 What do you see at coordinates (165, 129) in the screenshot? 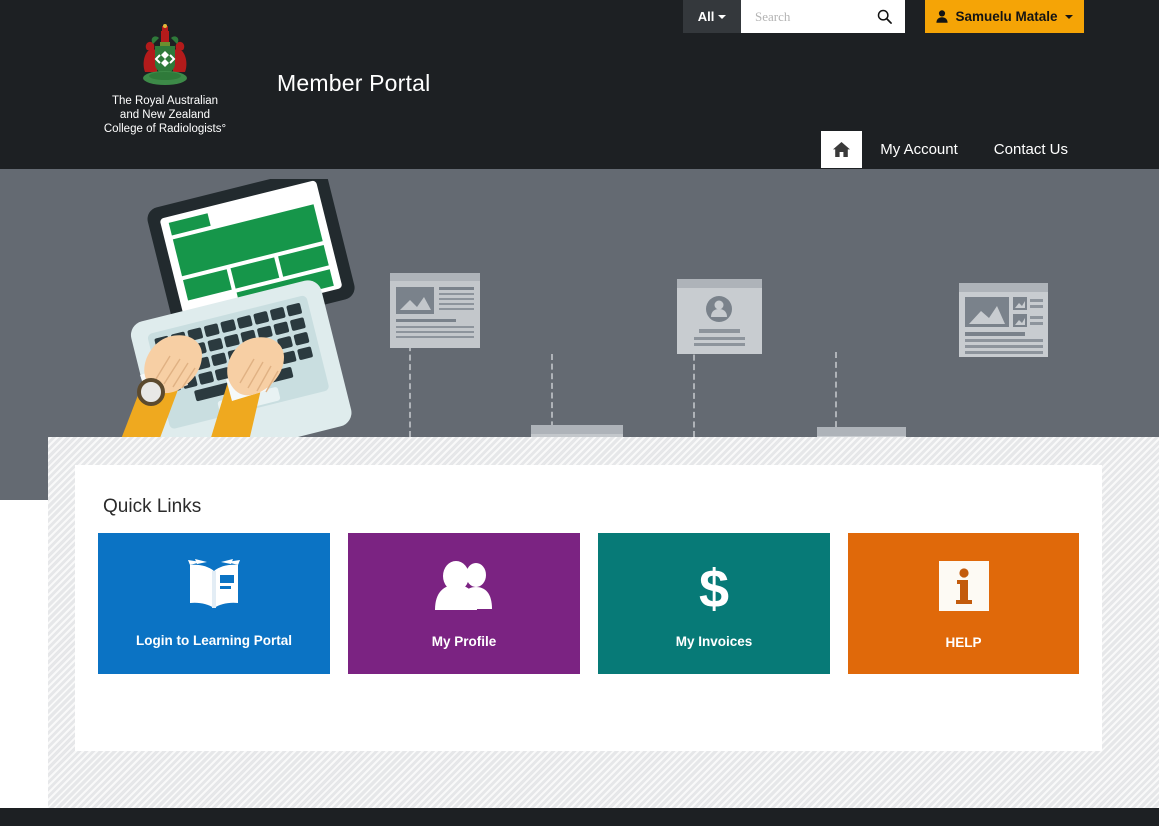
I see `brand-line-3: College of Radiologists°` at bounding box center [165, 129].